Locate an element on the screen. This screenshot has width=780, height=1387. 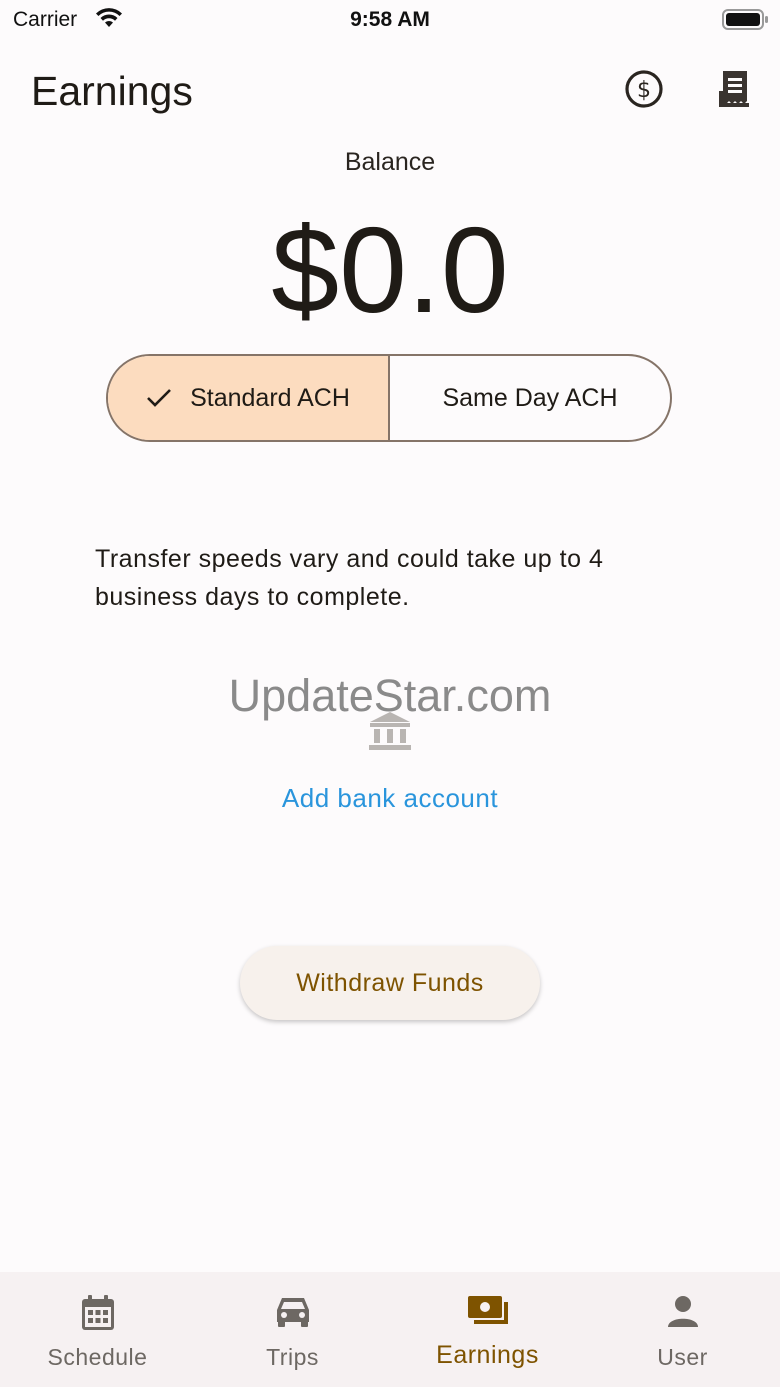
tab-earnings-label: Earnings is located at coordinates (487, 1355).